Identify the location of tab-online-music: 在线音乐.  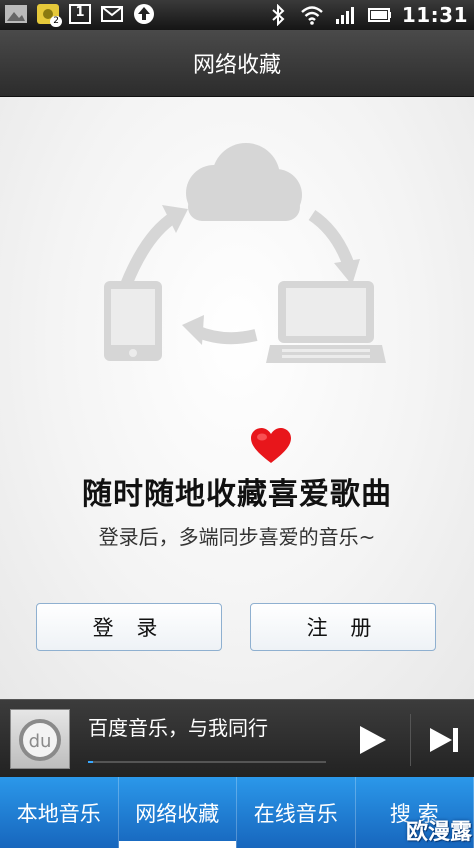
(296, 812).